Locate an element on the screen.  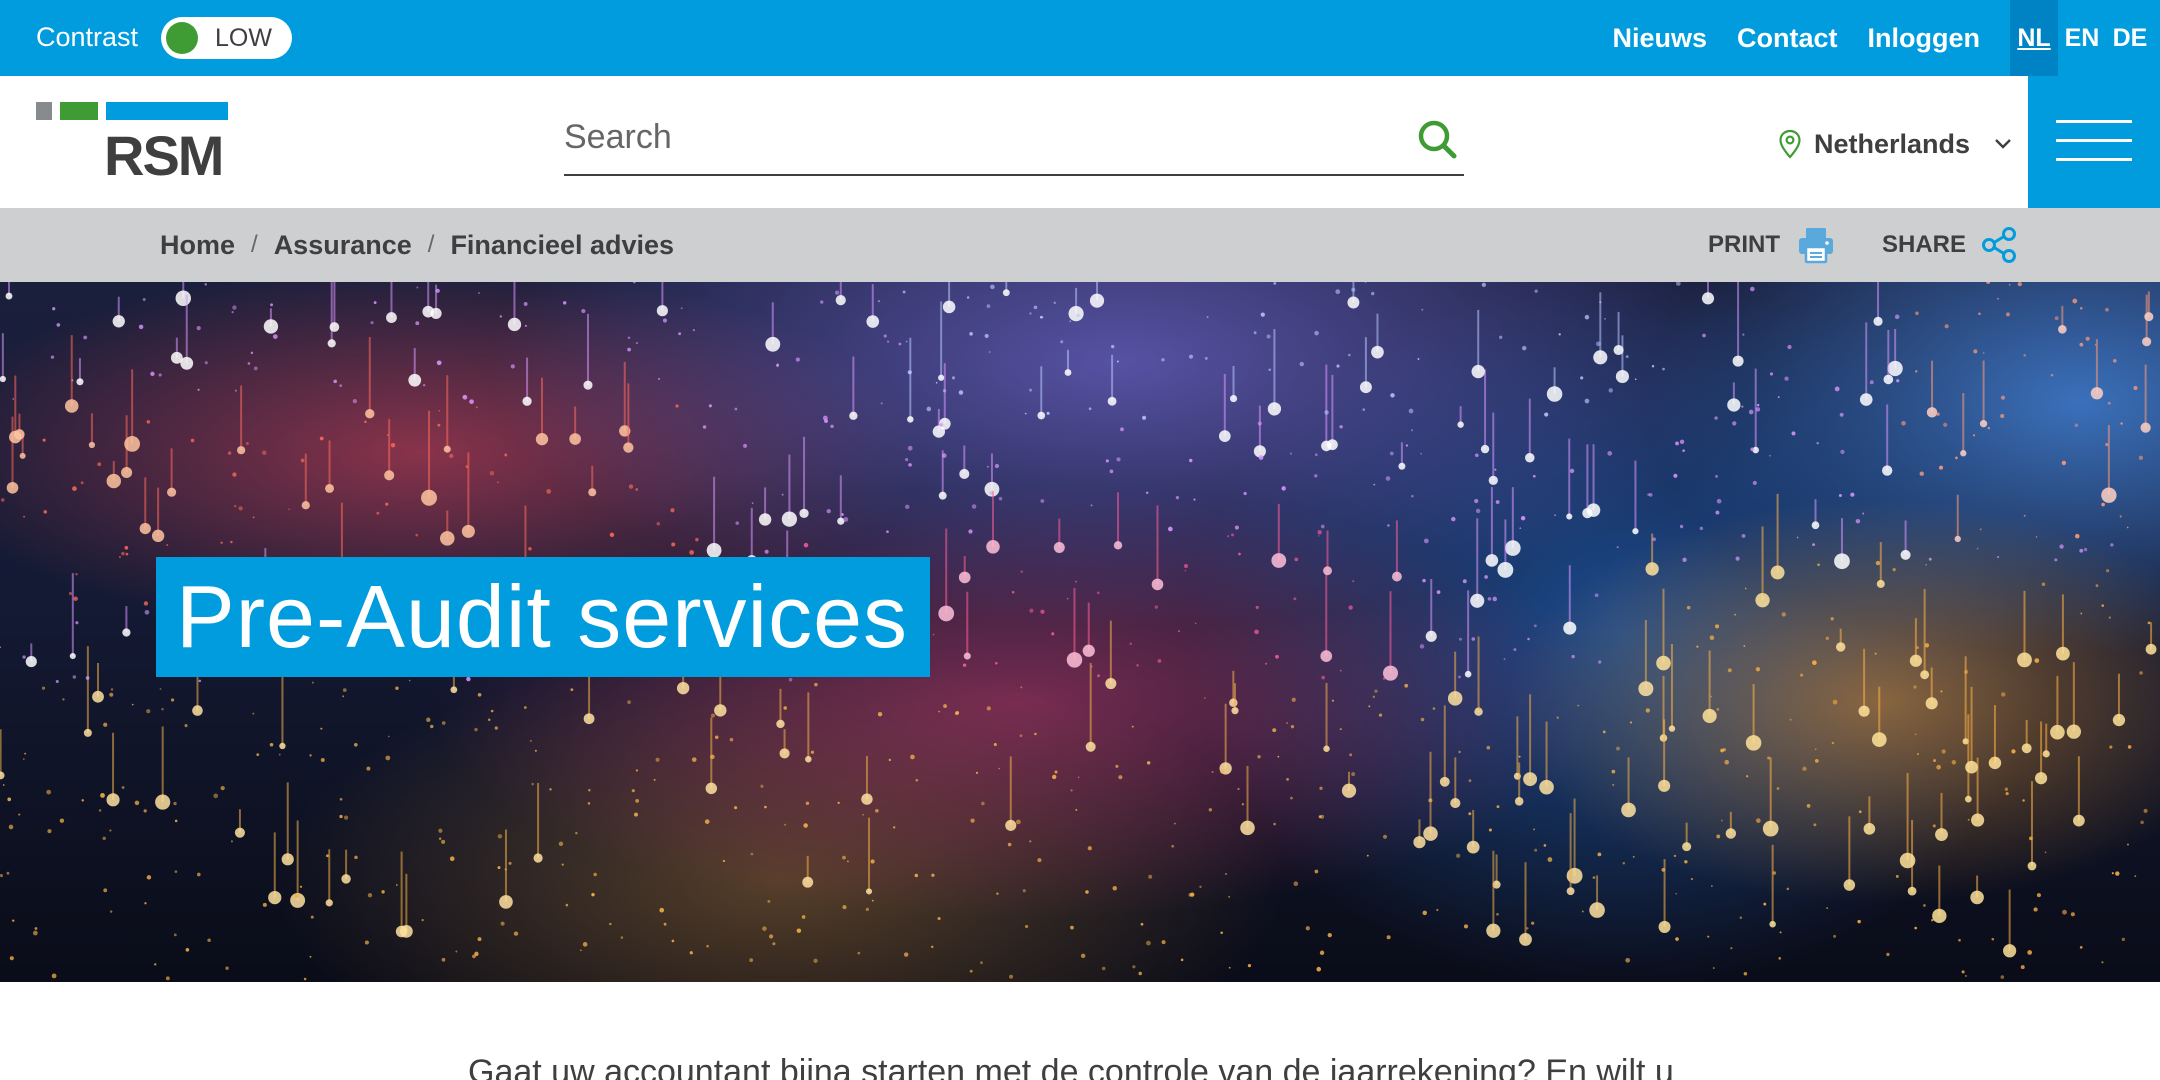
login-link: Inloggen is located at coordinates (1924, 38).